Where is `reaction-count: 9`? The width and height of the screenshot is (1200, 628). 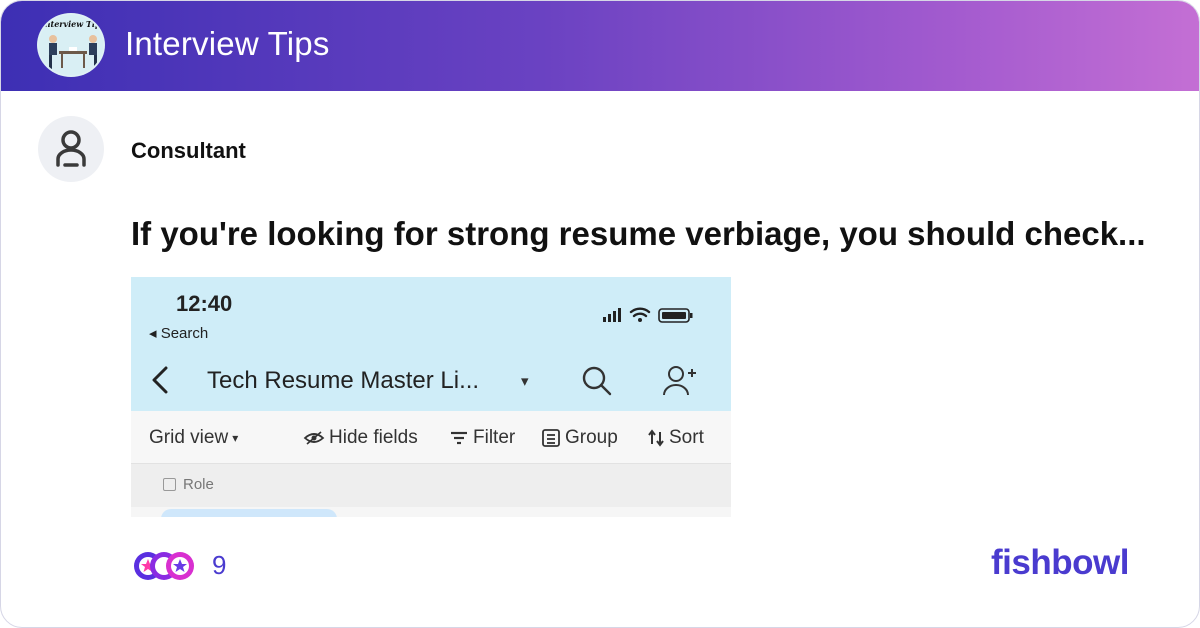 reaction-count: 9 is located at coordinates (219, 565).